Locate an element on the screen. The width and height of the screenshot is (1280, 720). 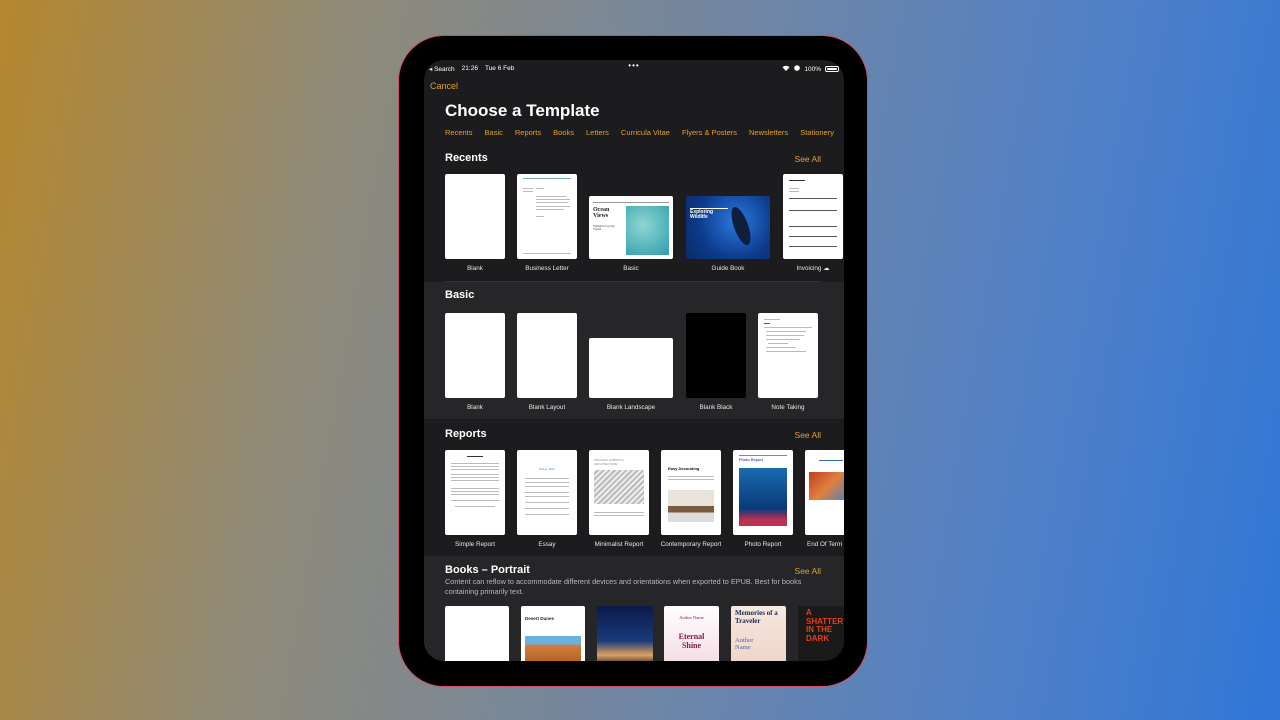
template-invoicing: Invoicing ☁ is located at coordinates (813, 223).